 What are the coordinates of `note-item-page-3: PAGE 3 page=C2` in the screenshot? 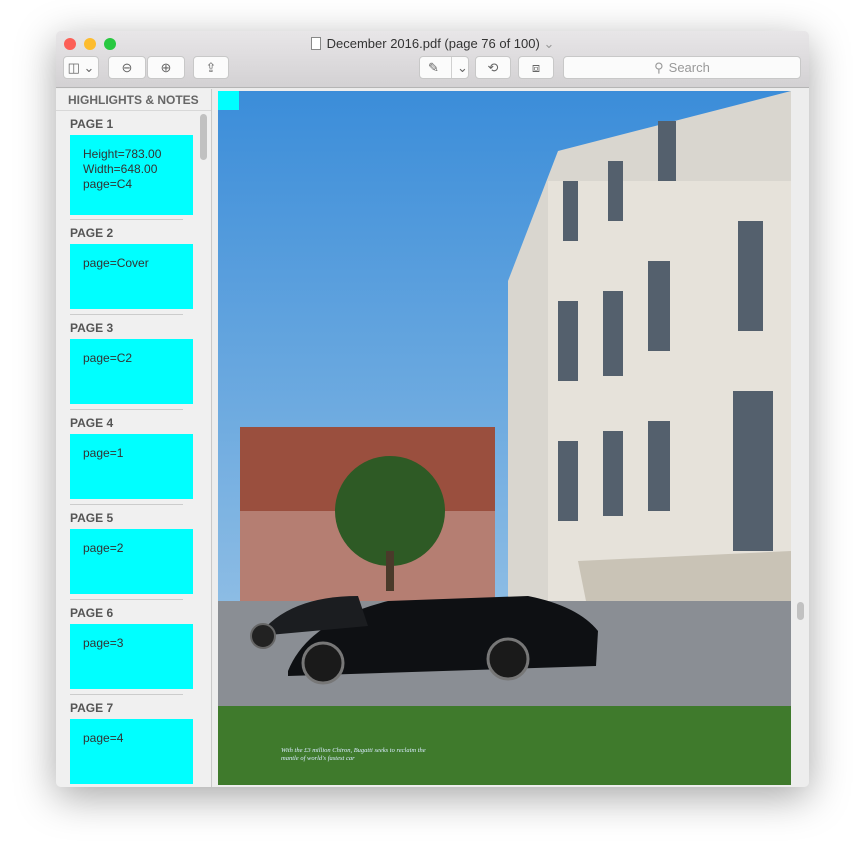 It's located at (133, 362).